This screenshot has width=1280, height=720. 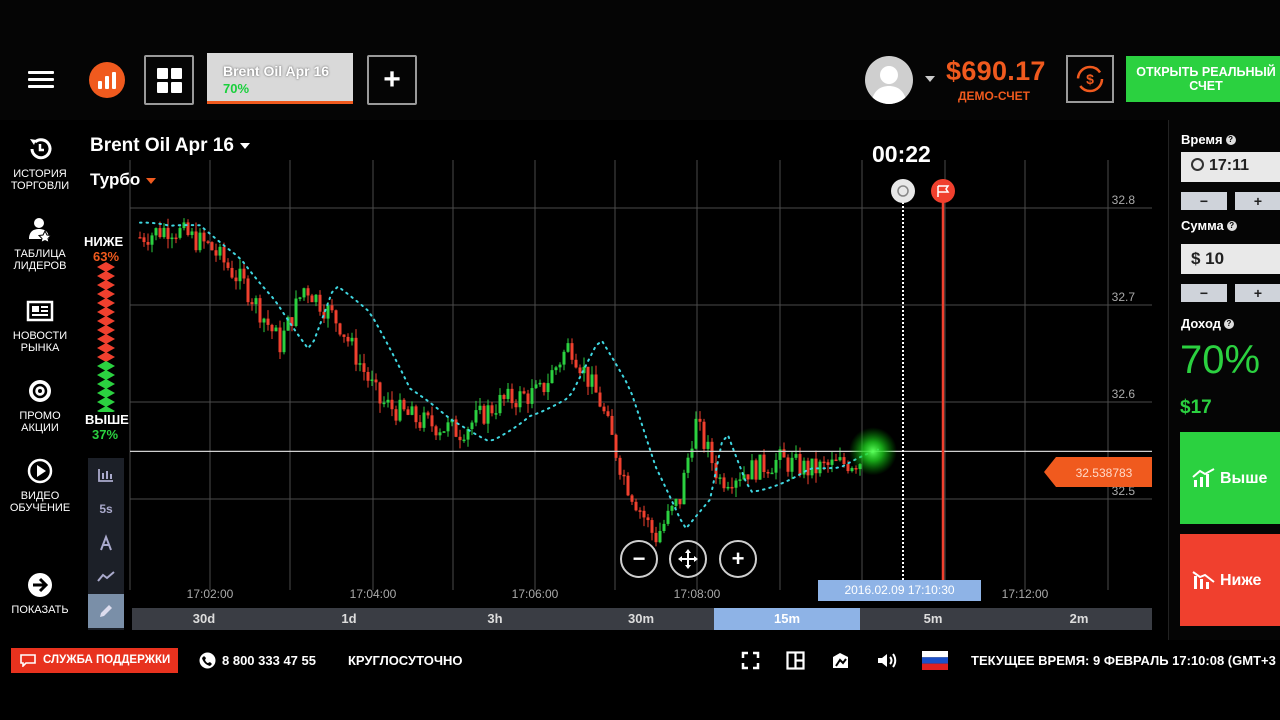 I want to click on support-button: СЛУЖБА ПОДДЕРЖКИ, so click(x=94, y=660).